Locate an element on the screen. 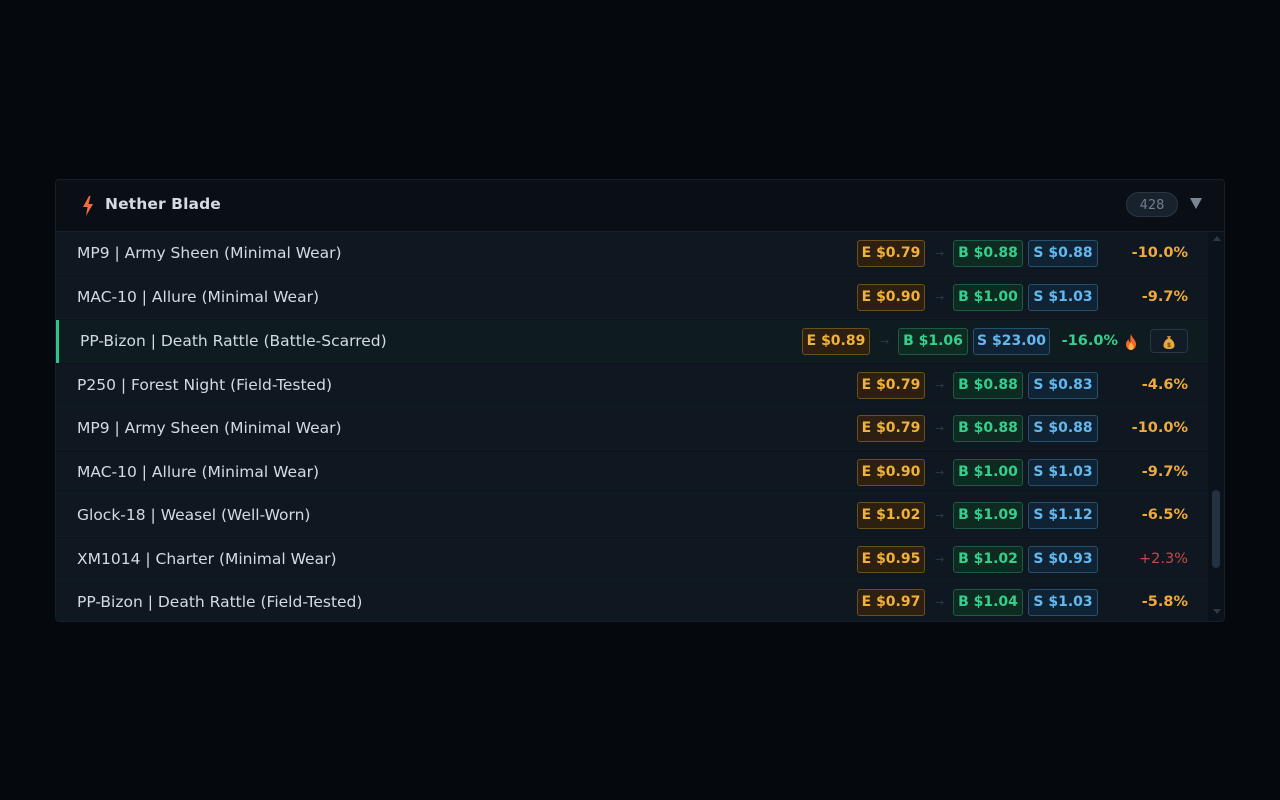 The width and height of the screenshot is (1280, 800). item-name: XM1014 | Charter (Minimal Wear) is located at coordinates (207, 559).